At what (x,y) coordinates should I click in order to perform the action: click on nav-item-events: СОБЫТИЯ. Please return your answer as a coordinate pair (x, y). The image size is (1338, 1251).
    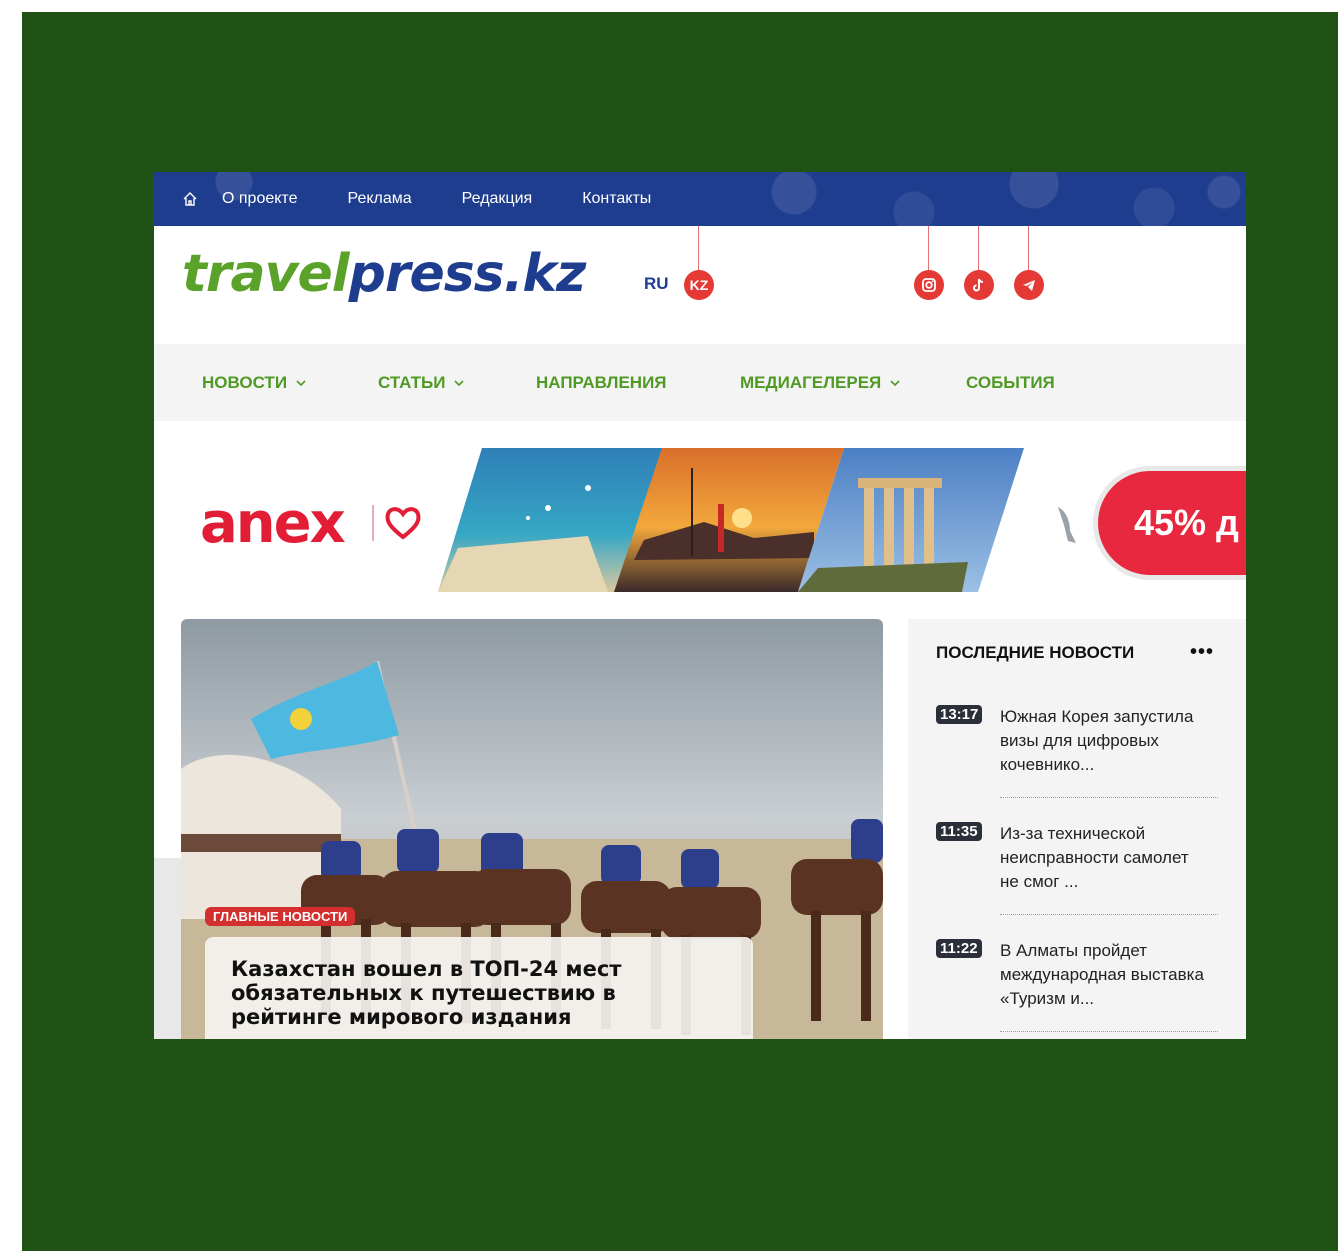
    Looking at the image, I should click on (1010, 383).